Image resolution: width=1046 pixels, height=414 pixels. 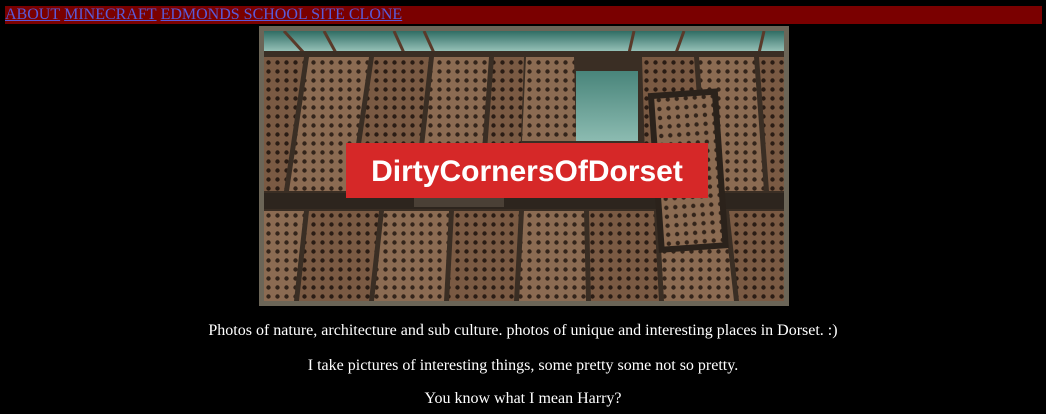 I want to click on closing-paragraph: You know what I mean Harry?, so click(x=523, y=398).